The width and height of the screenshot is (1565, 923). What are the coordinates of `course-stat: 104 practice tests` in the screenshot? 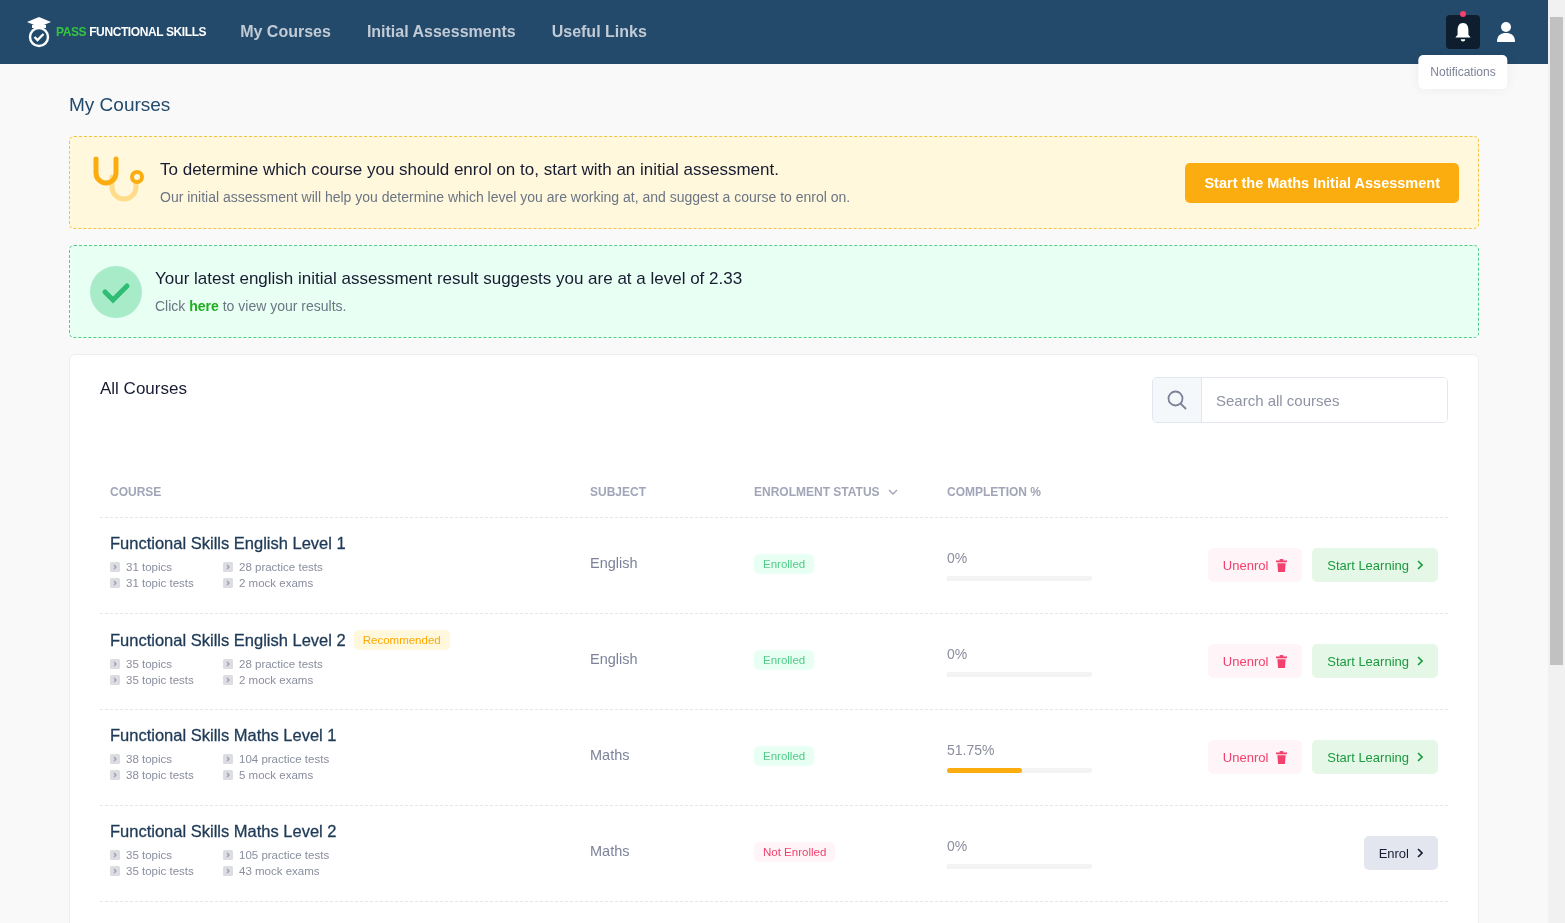 It's located at (284, 759).